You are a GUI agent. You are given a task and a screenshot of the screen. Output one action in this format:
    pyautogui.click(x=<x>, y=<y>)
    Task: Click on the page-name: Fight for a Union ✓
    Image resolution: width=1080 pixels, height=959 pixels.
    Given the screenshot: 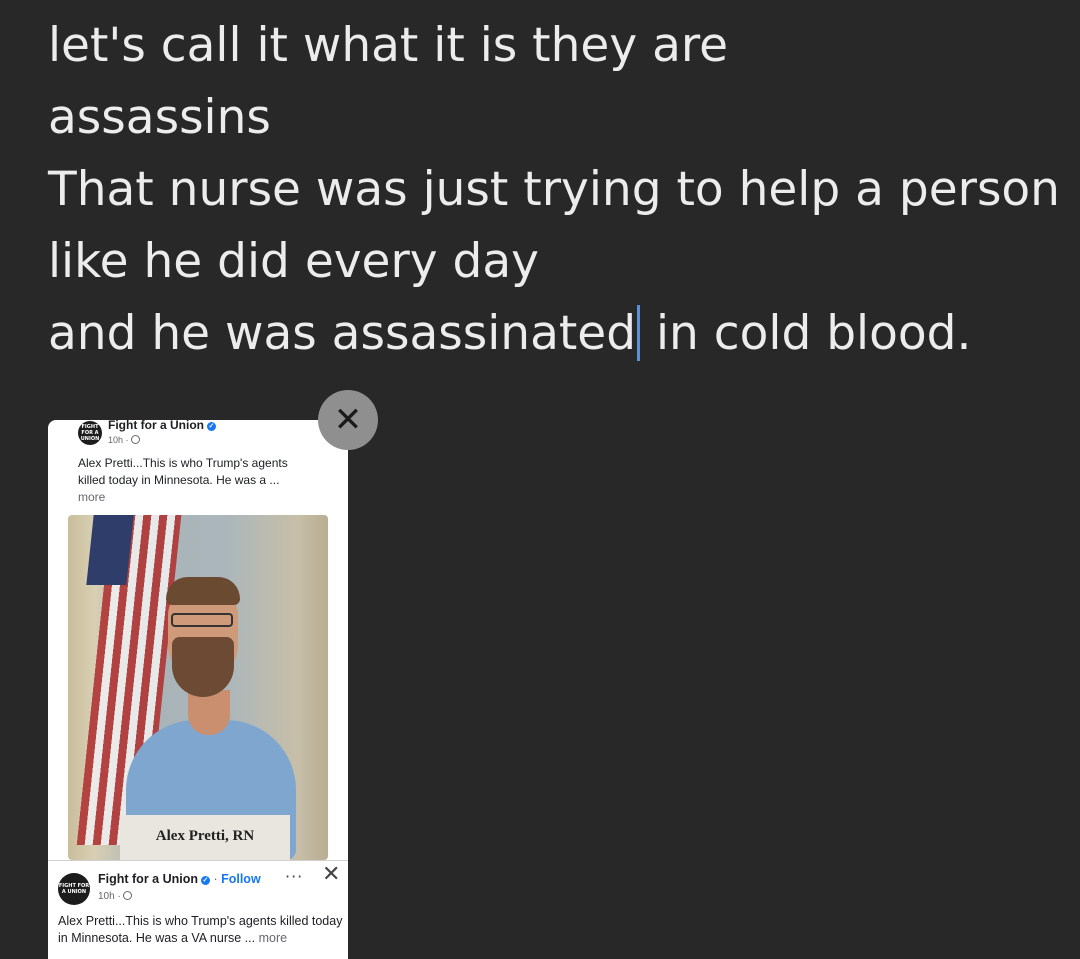 What is the action you would take?
    pyautogui.click(x=162, y=426)
    